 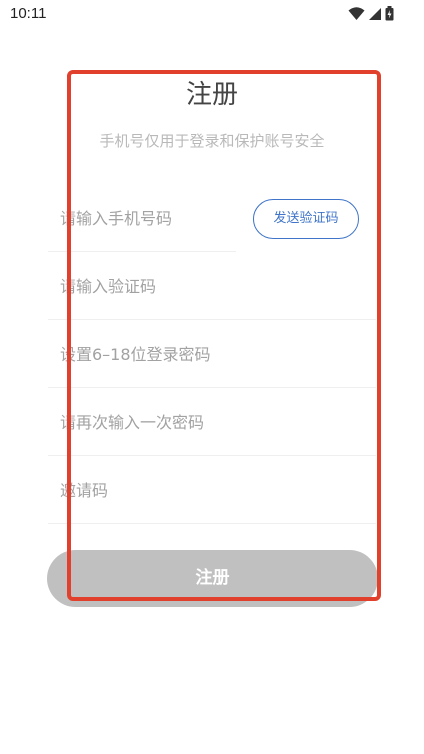 I want to click on page-subtitle: 手机号仅用于登录和保护账号安全, so click(x=212, y=141).